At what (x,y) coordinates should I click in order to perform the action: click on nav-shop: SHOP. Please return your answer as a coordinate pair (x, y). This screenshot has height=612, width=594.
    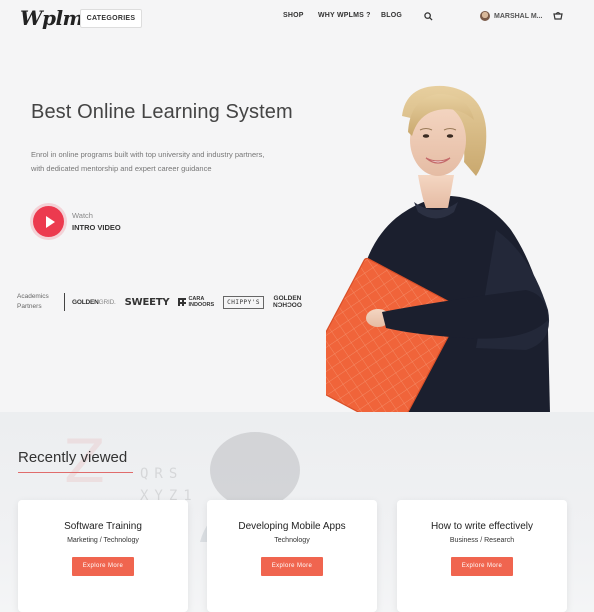
    Looking at the image, I should click on (293, 15).